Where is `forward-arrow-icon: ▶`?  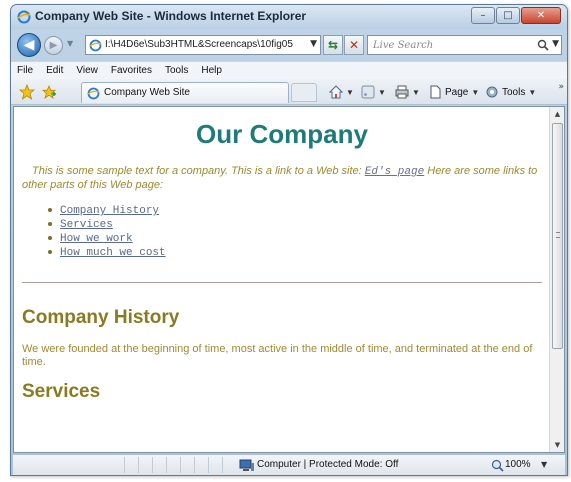
forward-arrow-icon: ▶ is located at coordinates (53, 45).